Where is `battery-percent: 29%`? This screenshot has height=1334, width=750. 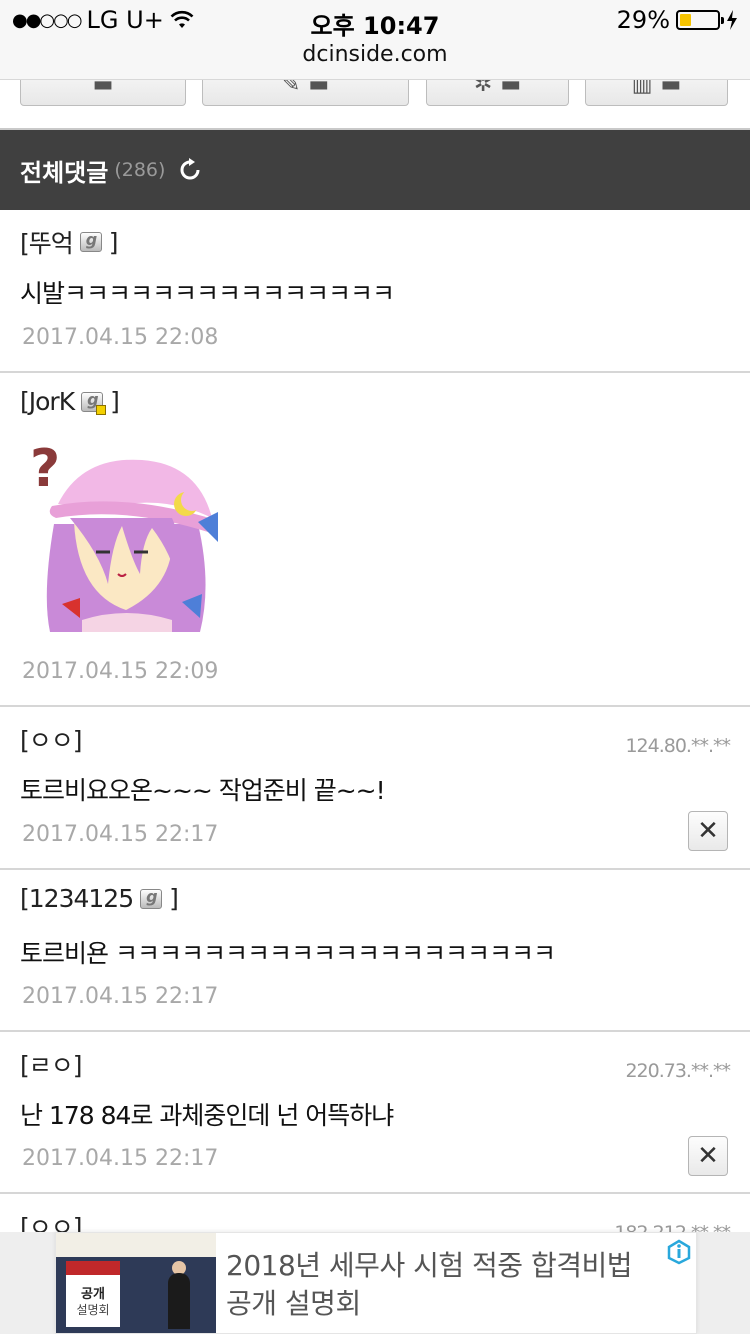
battery-percent: 29% is located at coordinates (643, 20).